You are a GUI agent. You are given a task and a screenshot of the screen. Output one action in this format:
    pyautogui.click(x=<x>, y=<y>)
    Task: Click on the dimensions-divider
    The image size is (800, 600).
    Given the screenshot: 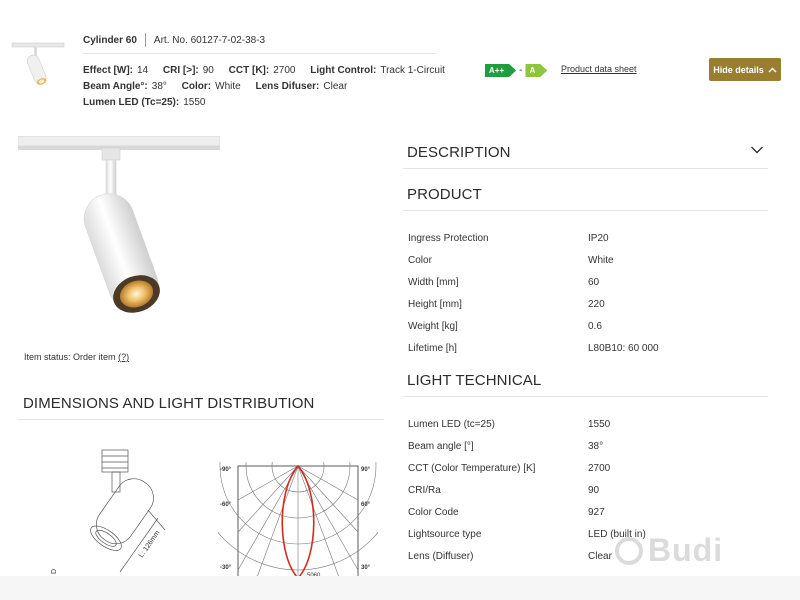 What is the action you would take?
    pyautogui.click(x=201, y=419)
    